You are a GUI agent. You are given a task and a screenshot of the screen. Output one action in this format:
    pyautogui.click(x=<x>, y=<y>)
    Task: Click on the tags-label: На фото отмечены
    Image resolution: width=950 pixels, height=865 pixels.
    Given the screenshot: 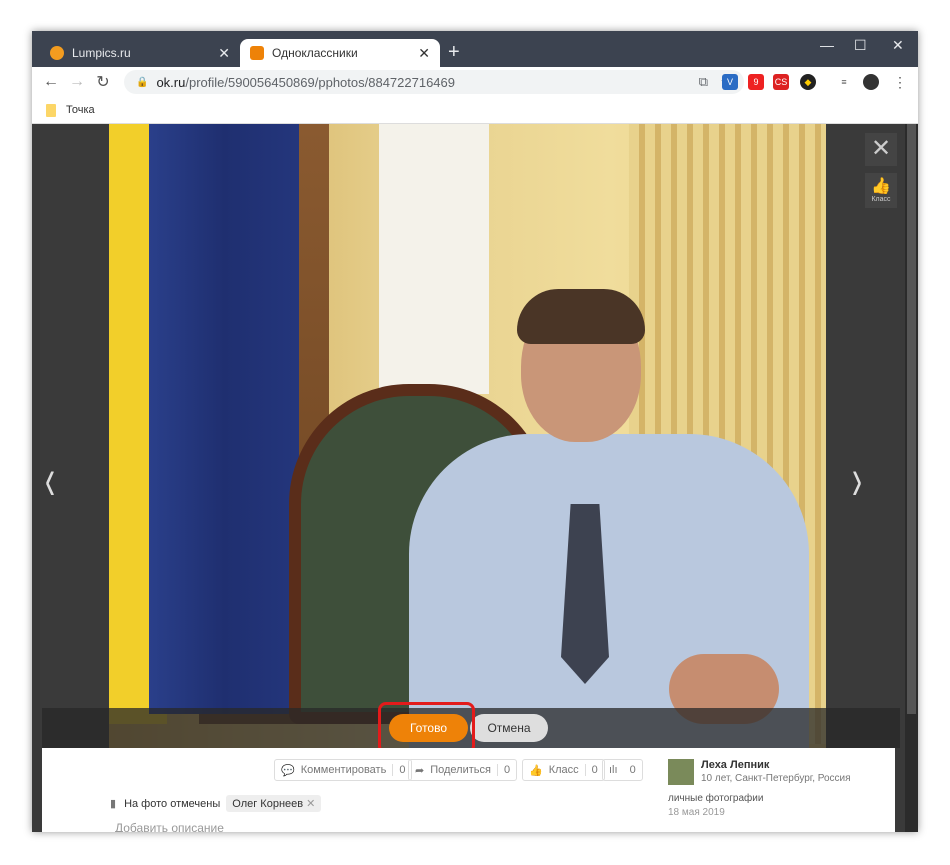 What is the action you would take?
    pyautogui.click(x=172, y=803)
    